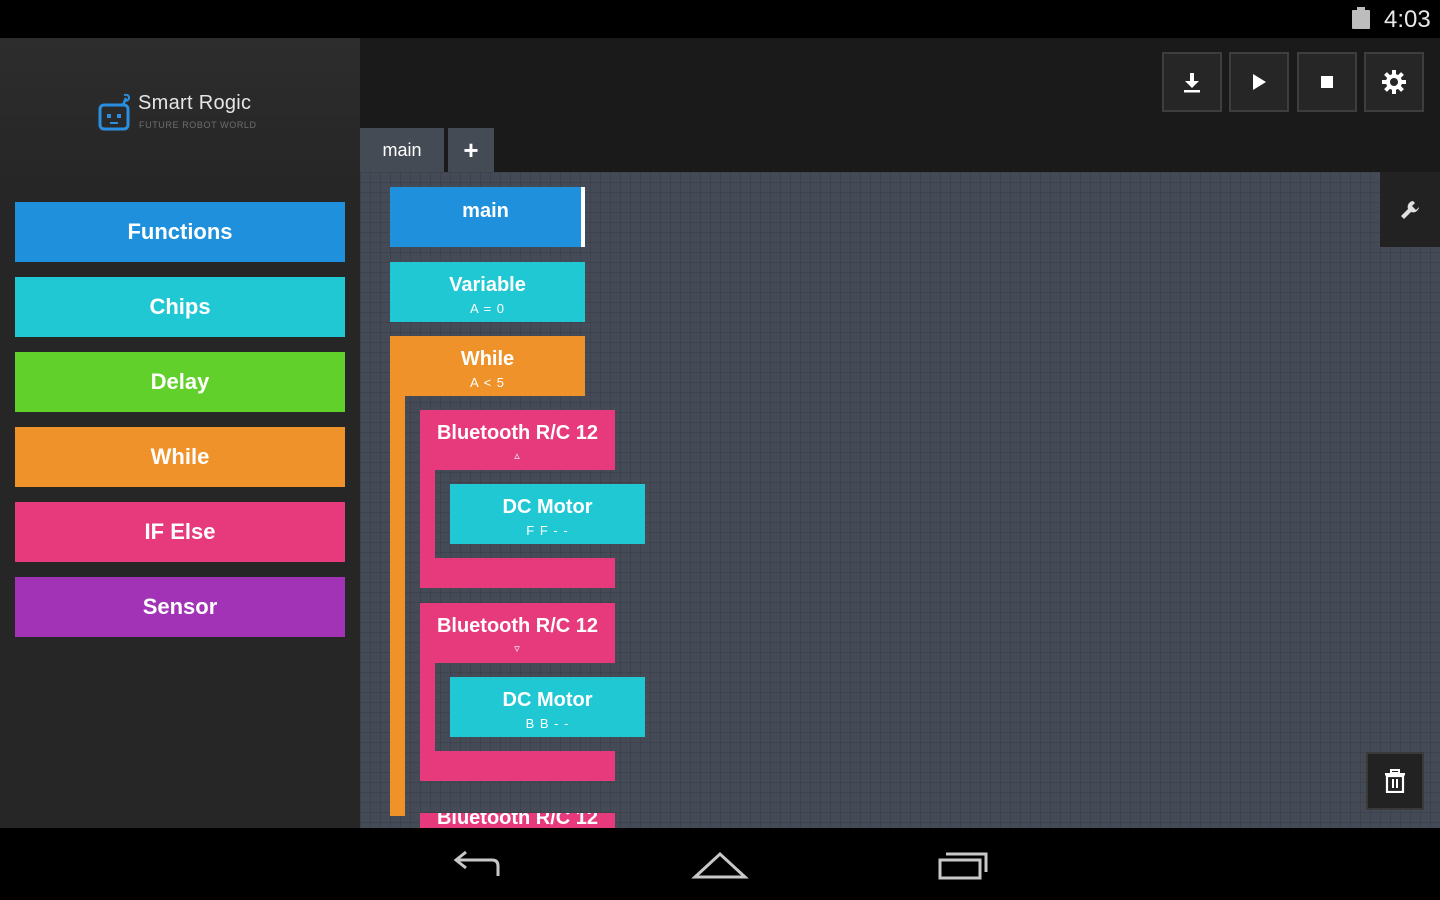 The height and width of the screenshot is (900, 1440). I want to click on delete-button, so click(1395, 781).